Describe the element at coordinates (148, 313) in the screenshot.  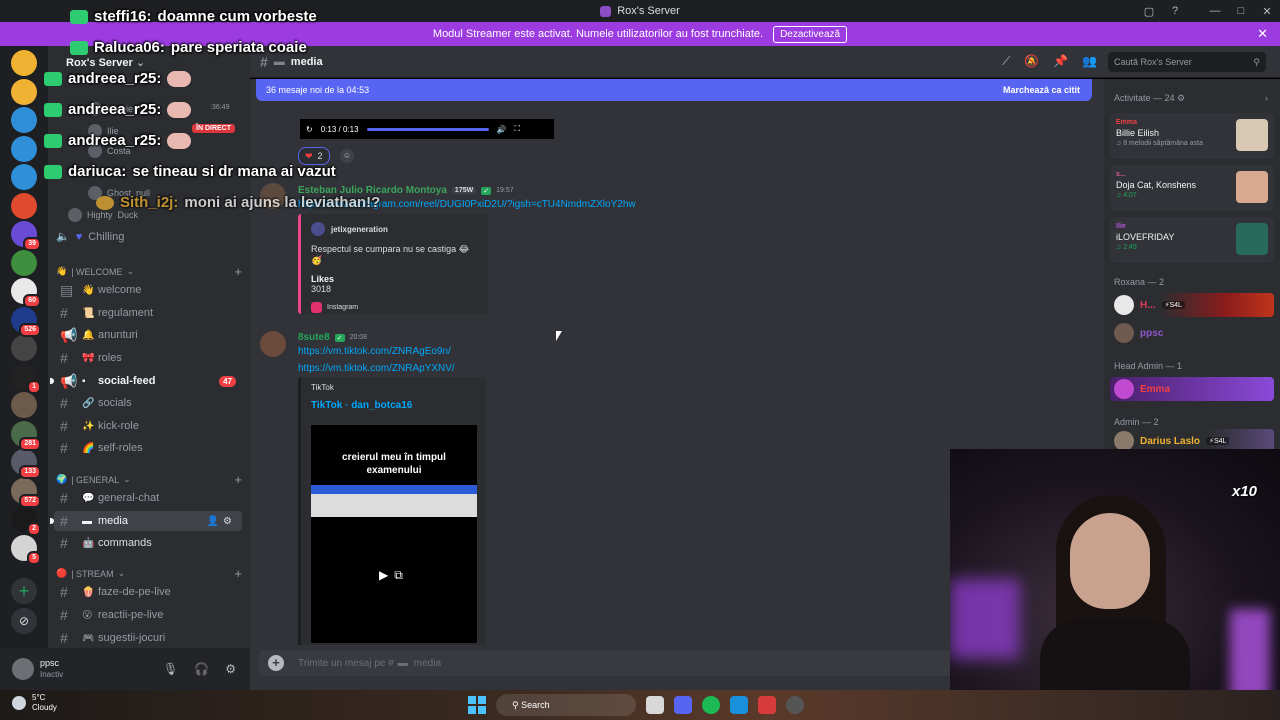
I see `channel-regulament: # 📜 regulament` at that location.